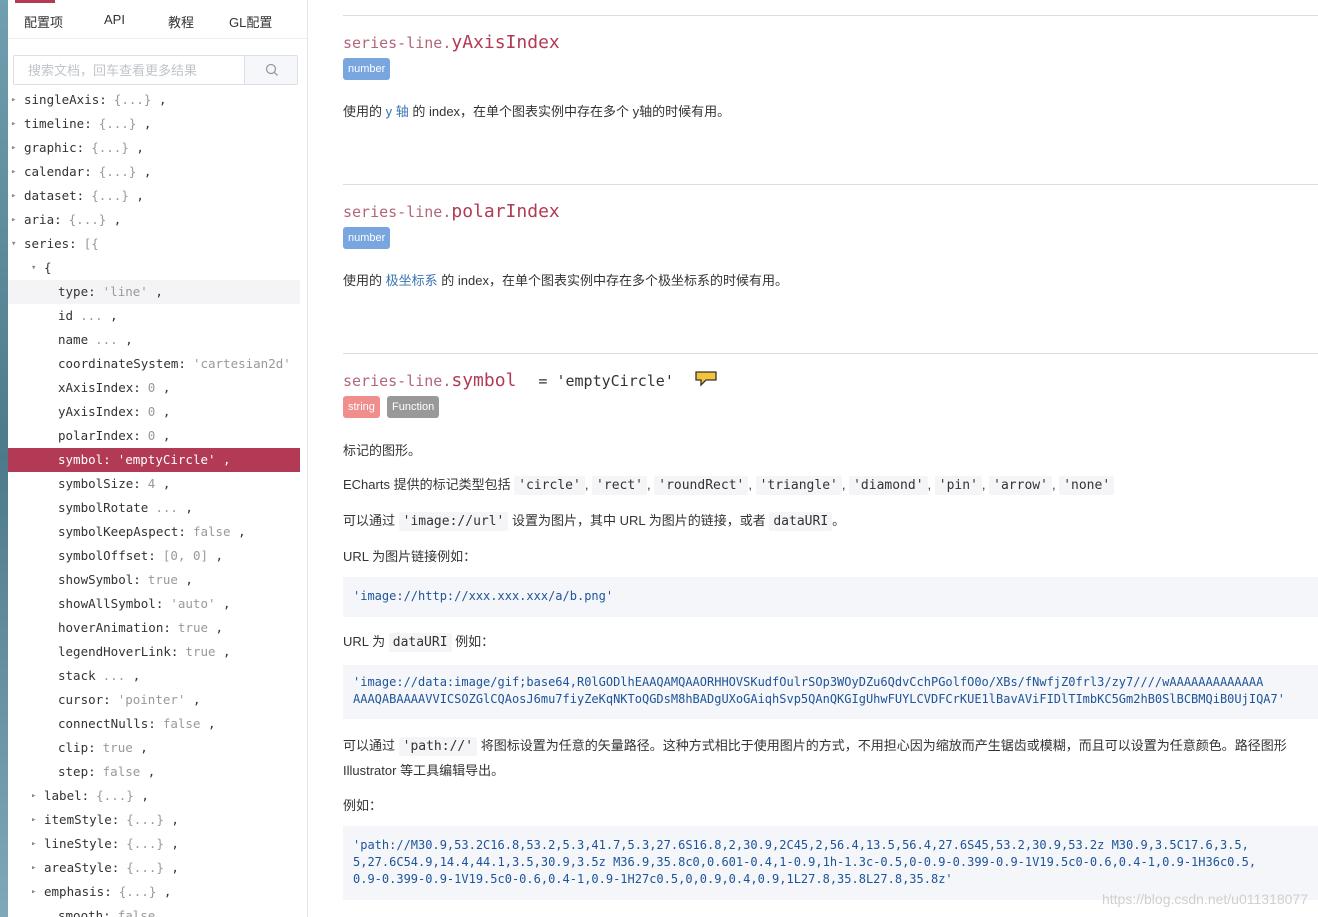 This screenshot has width=1318, height=917. What do you see at coordinates (154, 868) in the screenshot?
I see `tree-row: ▸ areaStyle: {...} ,` at bounding box center [154, 868].